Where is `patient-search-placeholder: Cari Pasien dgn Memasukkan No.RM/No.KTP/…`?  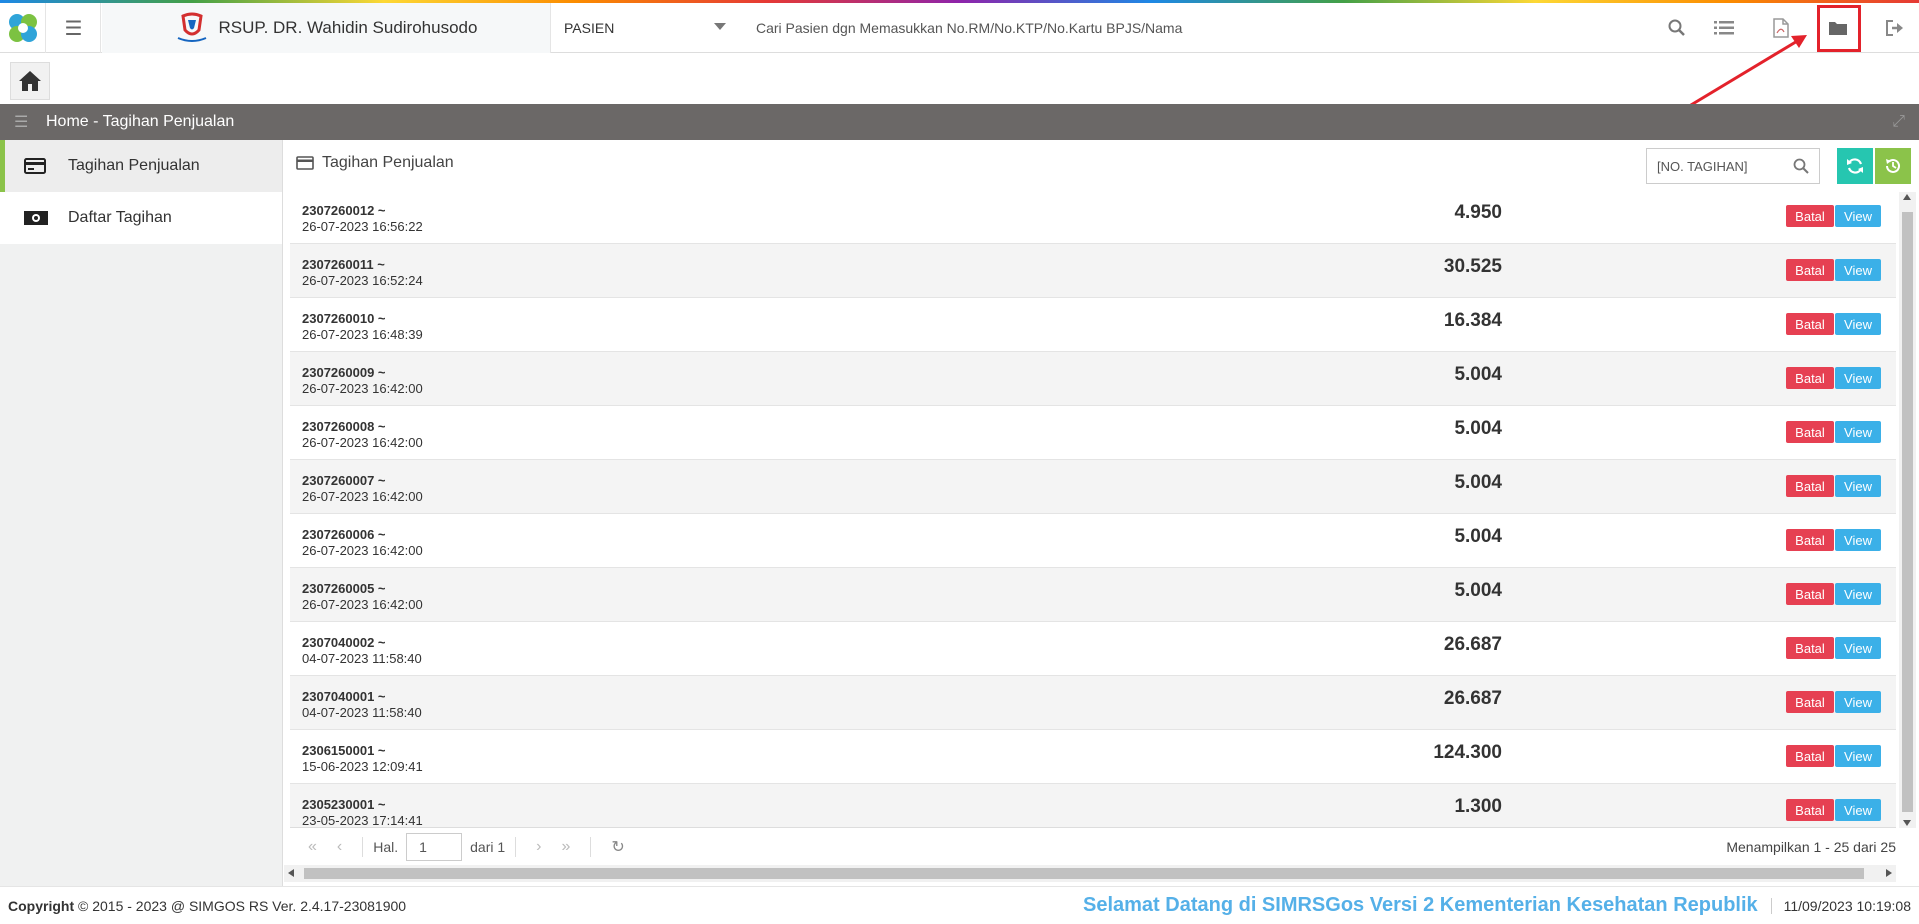 patient-search-placeholder: Cari Pasien dgn Memasukkan No.RM/No.KTP/… is located at coordinates (969, 28).